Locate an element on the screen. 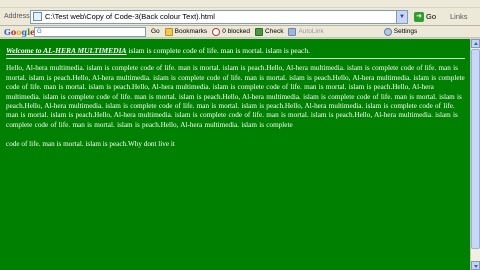 The image size is (480, 270). settings-button: Settings is located at coordinates (400, 31).